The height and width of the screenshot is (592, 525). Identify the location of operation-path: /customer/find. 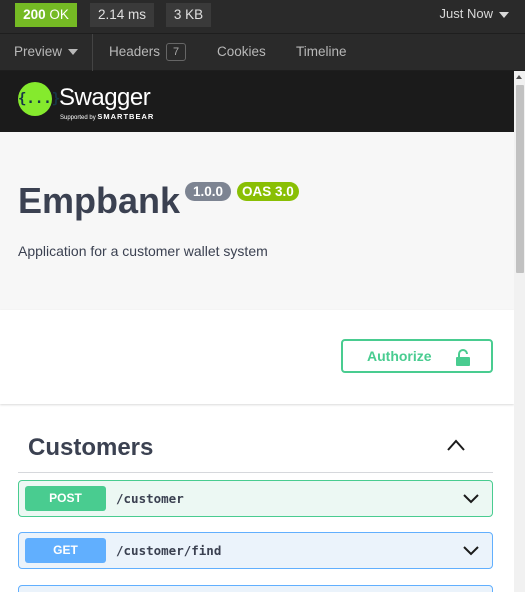
(169, 550).